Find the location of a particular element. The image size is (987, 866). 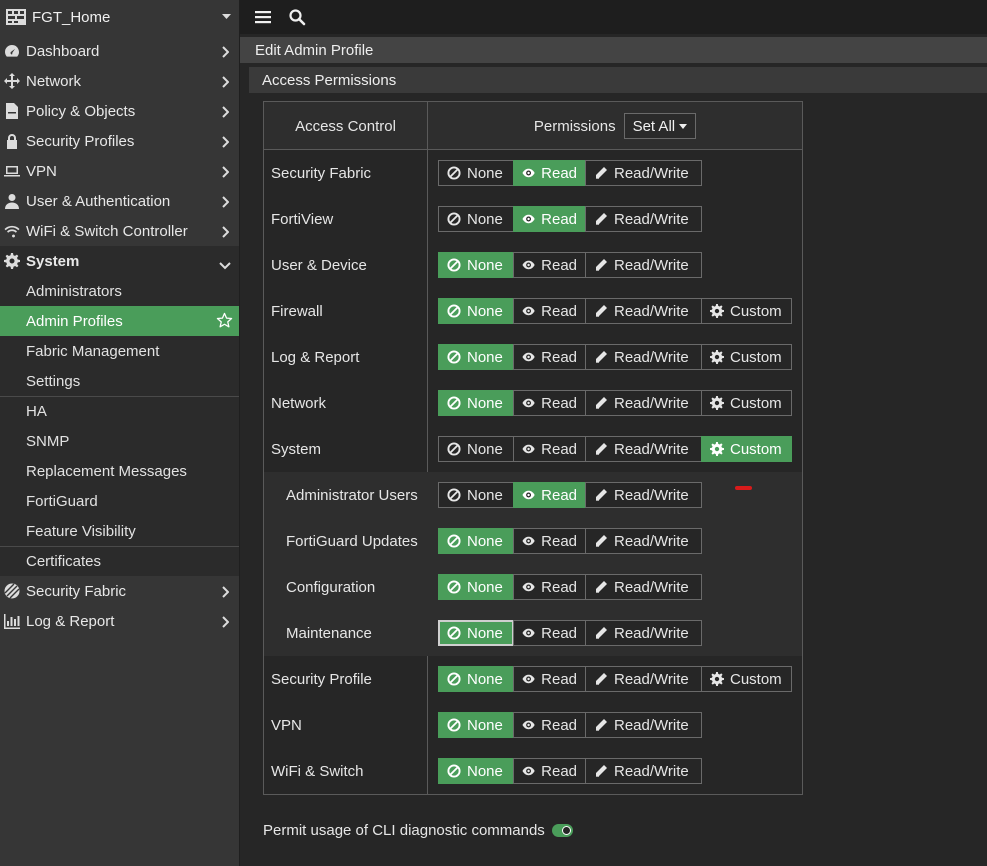

nav-log-report: Log & Report is located at coordinates (119, 621).